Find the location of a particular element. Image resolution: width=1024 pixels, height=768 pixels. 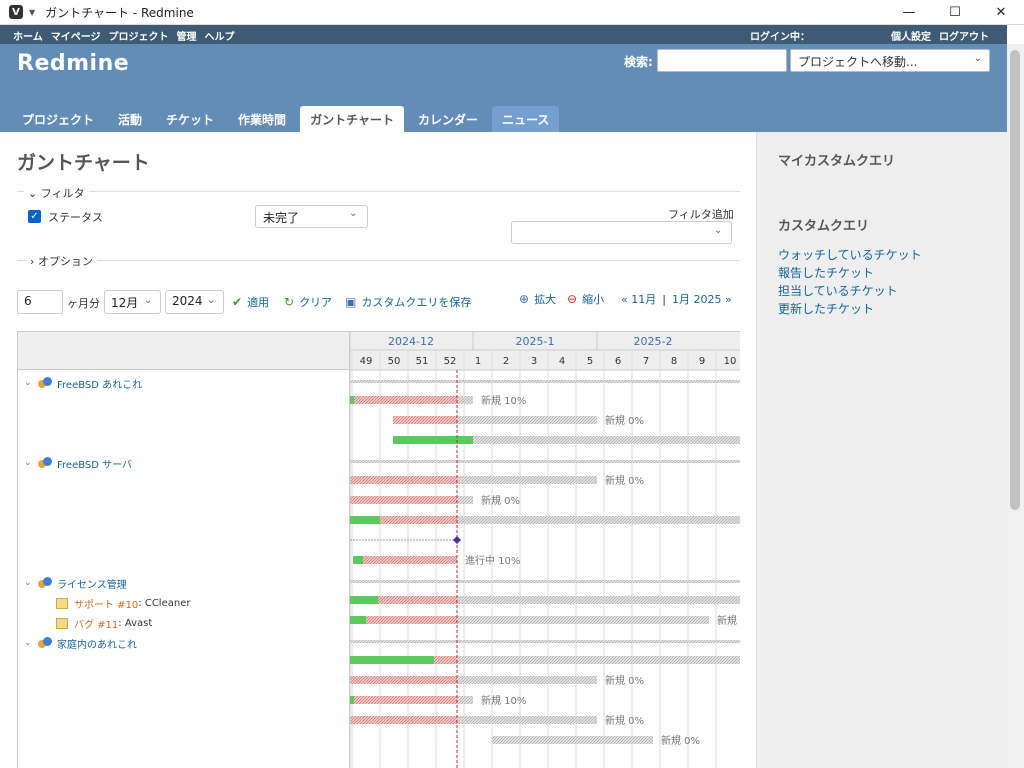

zoom-in-button: ⊕ 拡大 is located at coordinates (537, 299).